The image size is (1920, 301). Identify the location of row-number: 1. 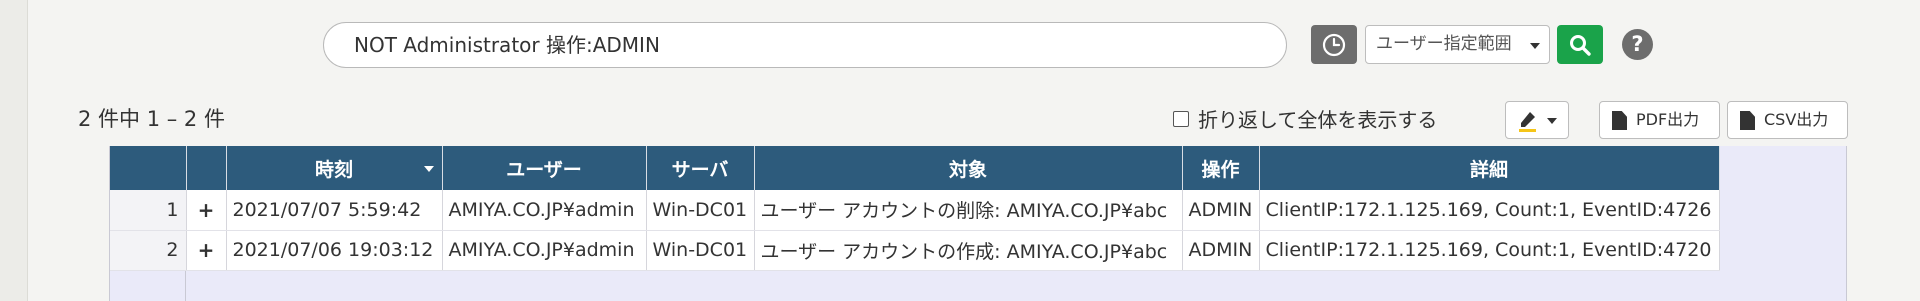
(148, 210).